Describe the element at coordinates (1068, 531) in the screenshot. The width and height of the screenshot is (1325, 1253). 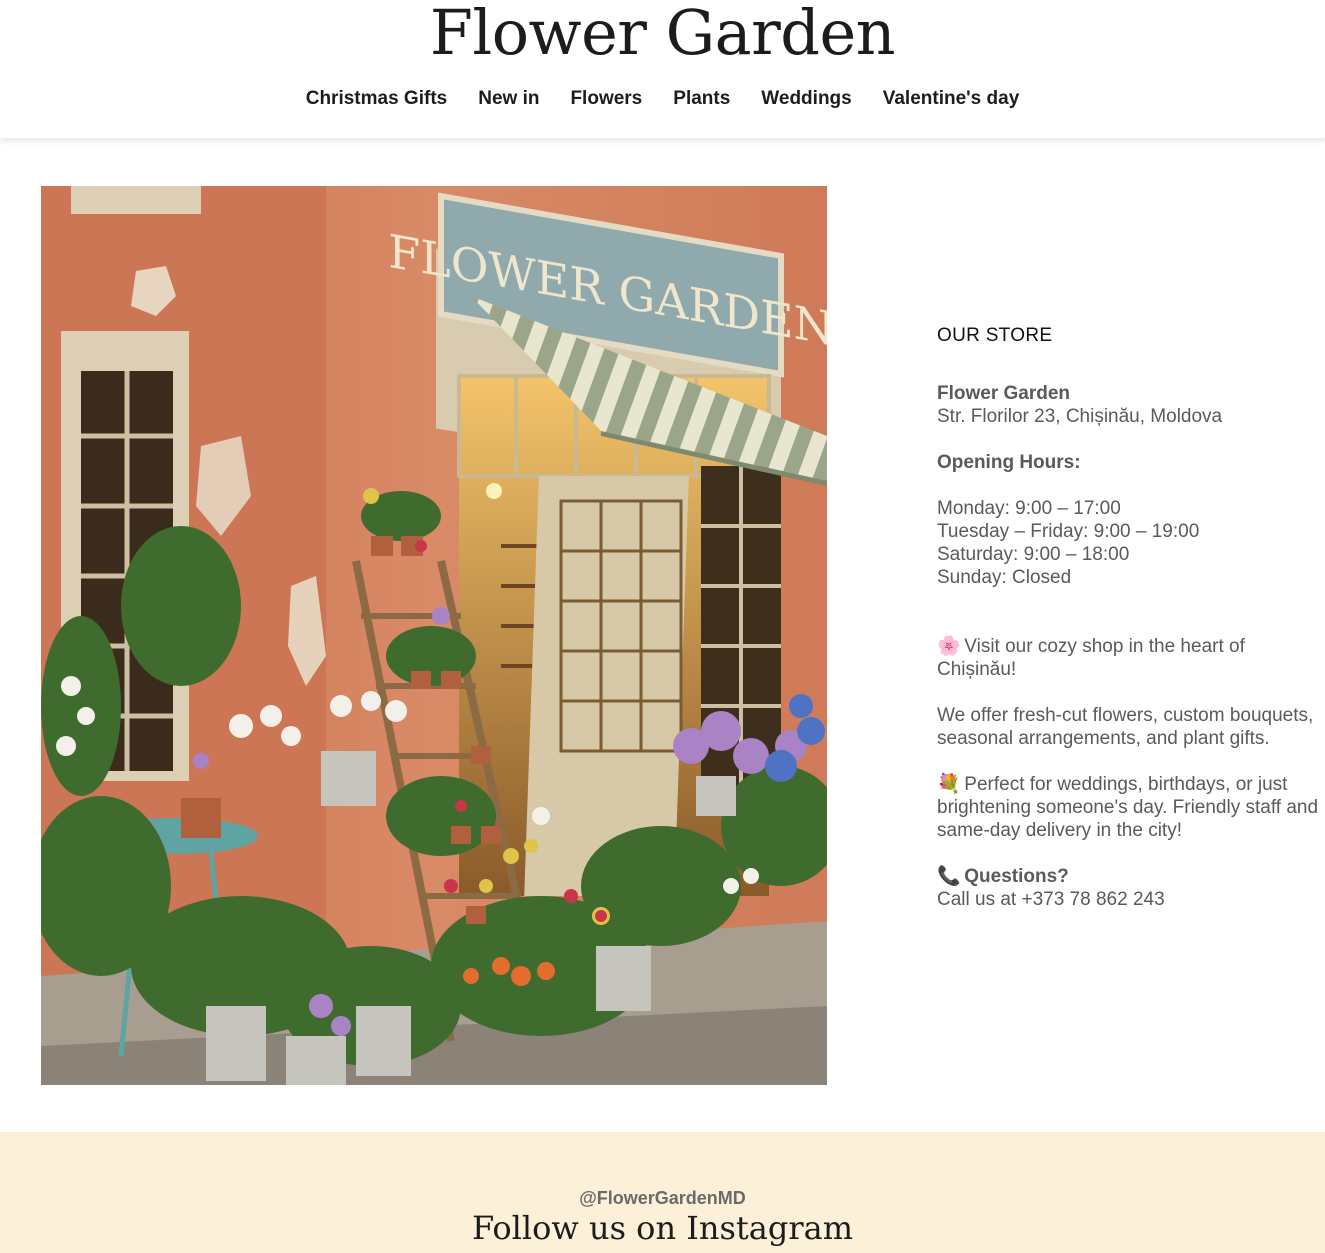
I see `hours-tuesday-friday: Tuesday – Friday: 9:00 – 19:00` at that location.